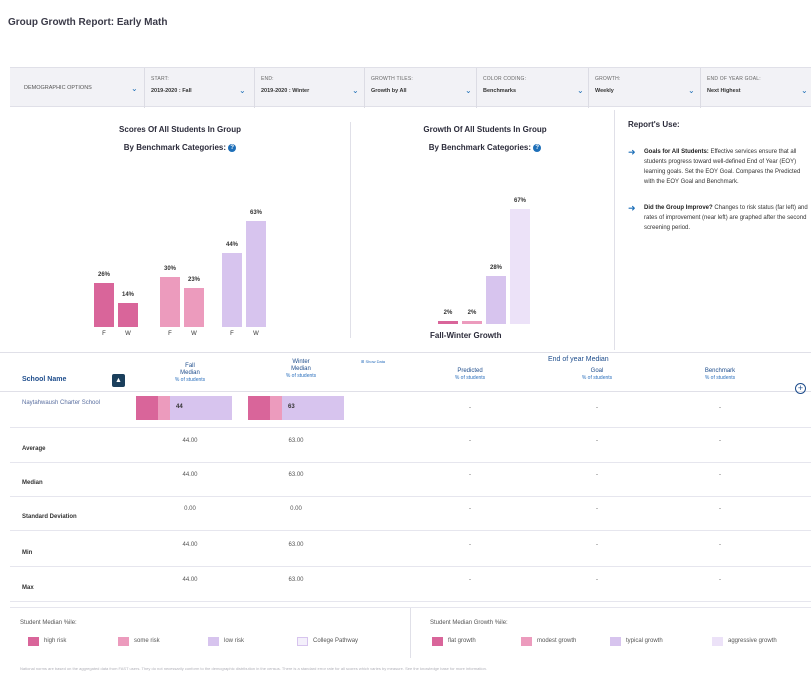  I want to click on end-dropdown: END: 2019-2020 : Winter ⌄, so click(310, 88).